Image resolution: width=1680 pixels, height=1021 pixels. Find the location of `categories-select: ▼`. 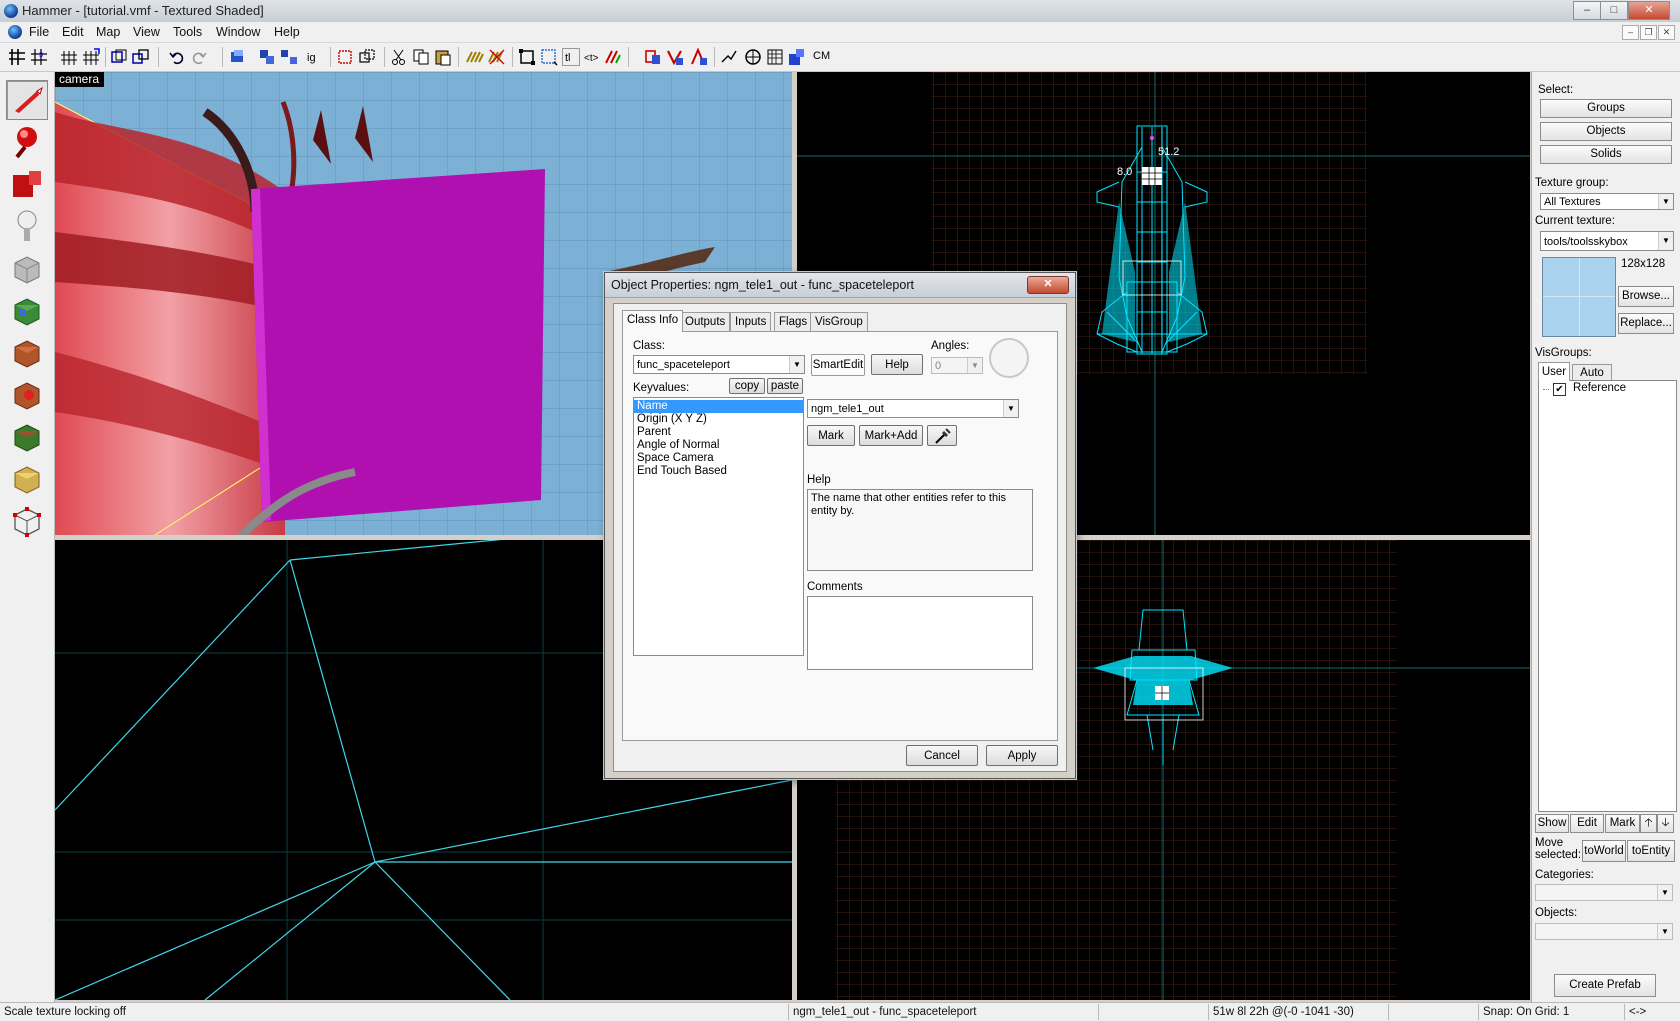

categories-select: ▼ is located at coordinates (1604, 892).